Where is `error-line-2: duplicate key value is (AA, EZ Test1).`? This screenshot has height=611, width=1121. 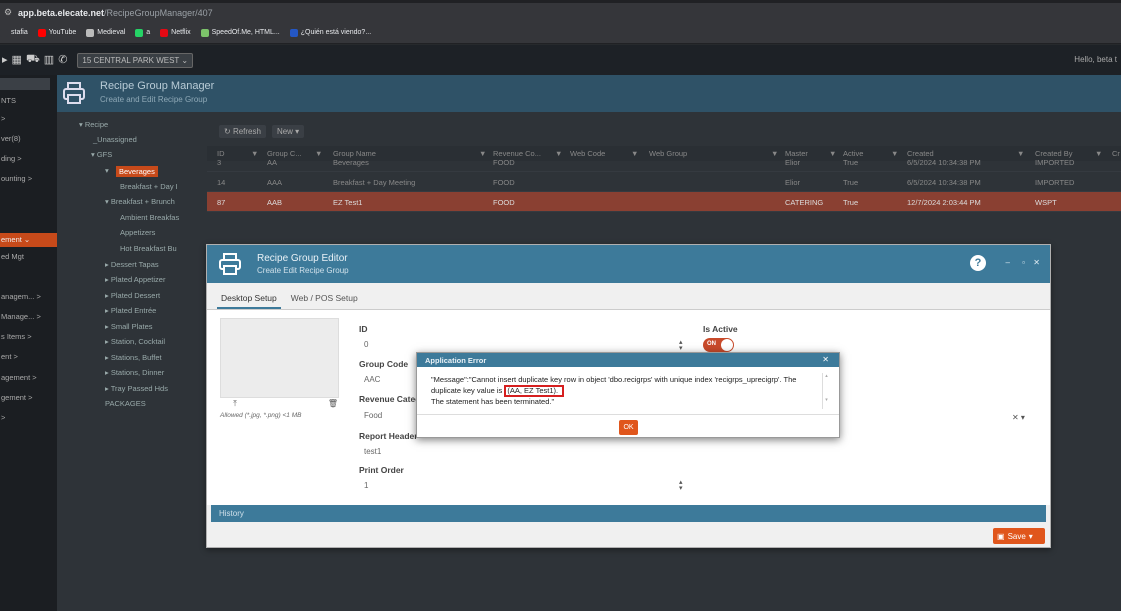
error-line-2: duplicate key value is (AA, EZ Test1). is located at coordinates (627, 391).